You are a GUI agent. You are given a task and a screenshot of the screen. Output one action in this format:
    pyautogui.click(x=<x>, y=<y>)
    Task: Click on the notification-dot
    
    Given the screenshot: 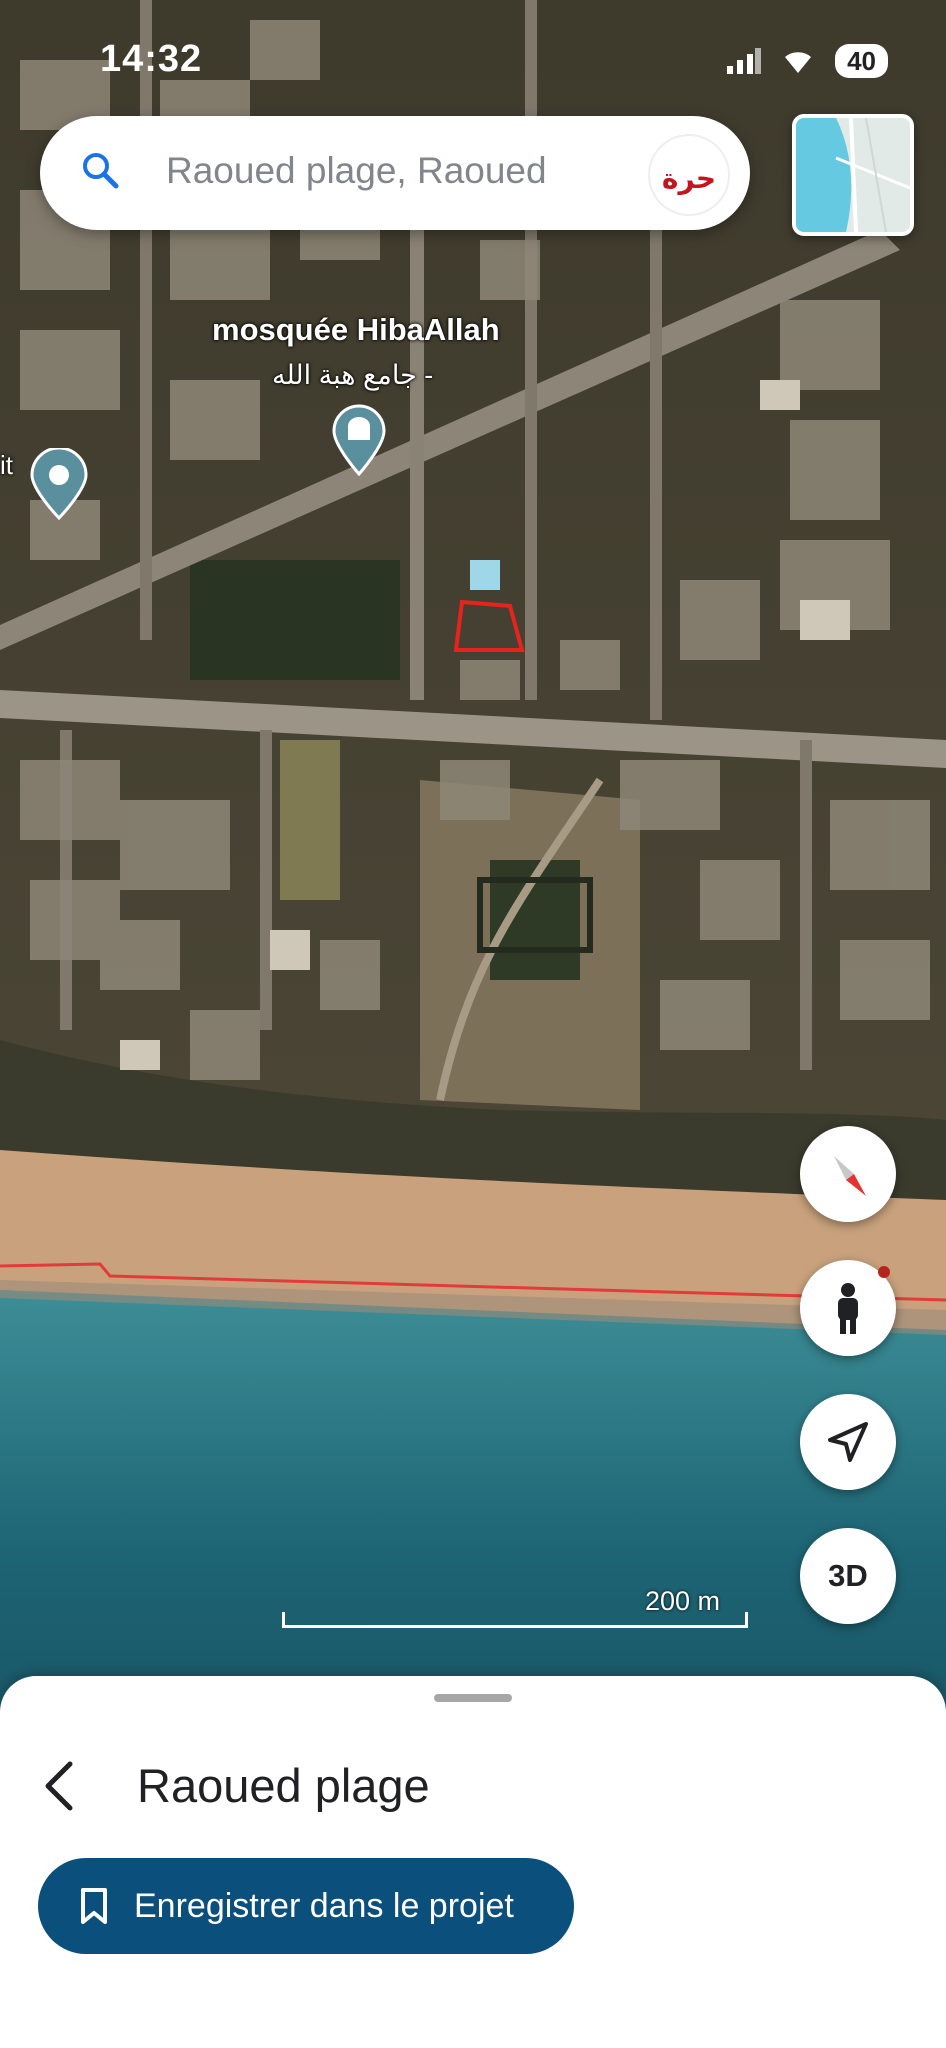 What is the action you would take?
    pyautogui.click(x=884, y=1272)
    